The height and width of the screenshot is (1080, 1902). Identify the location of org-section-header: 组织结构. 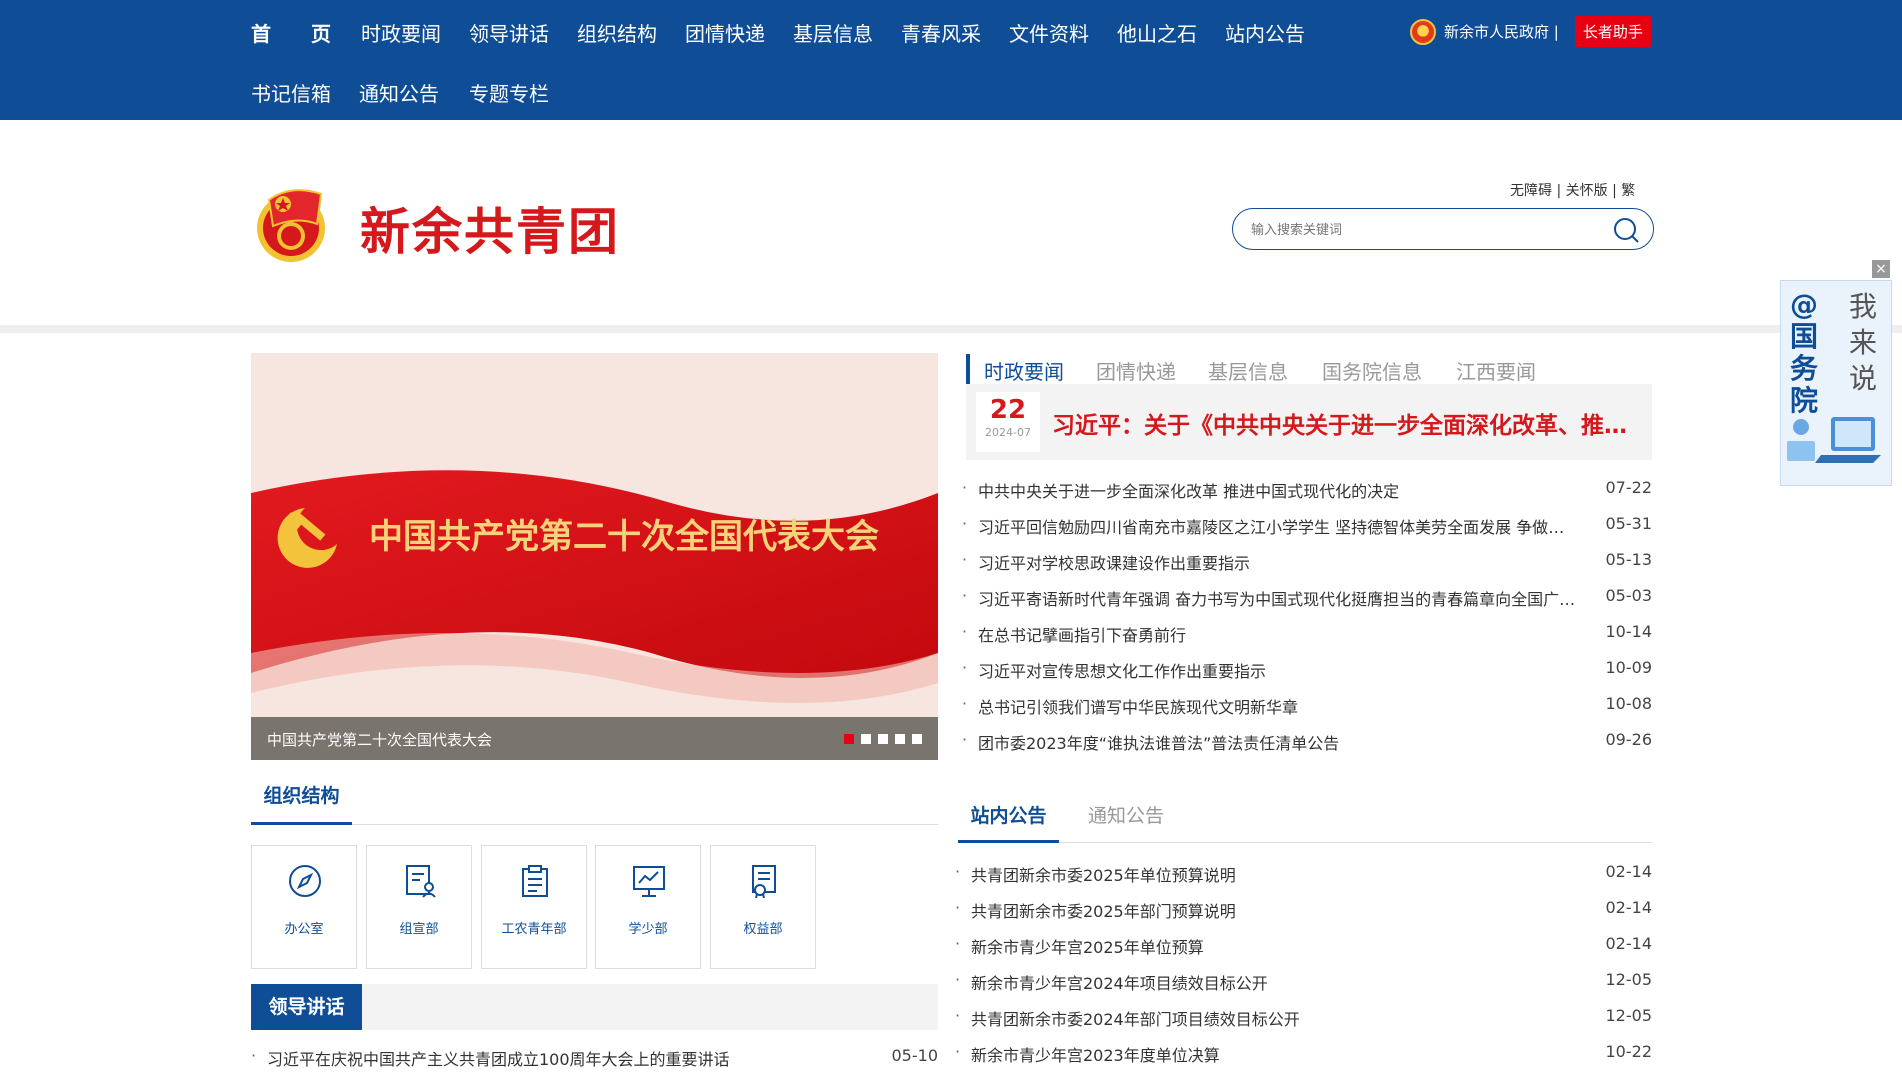
(594, 802).